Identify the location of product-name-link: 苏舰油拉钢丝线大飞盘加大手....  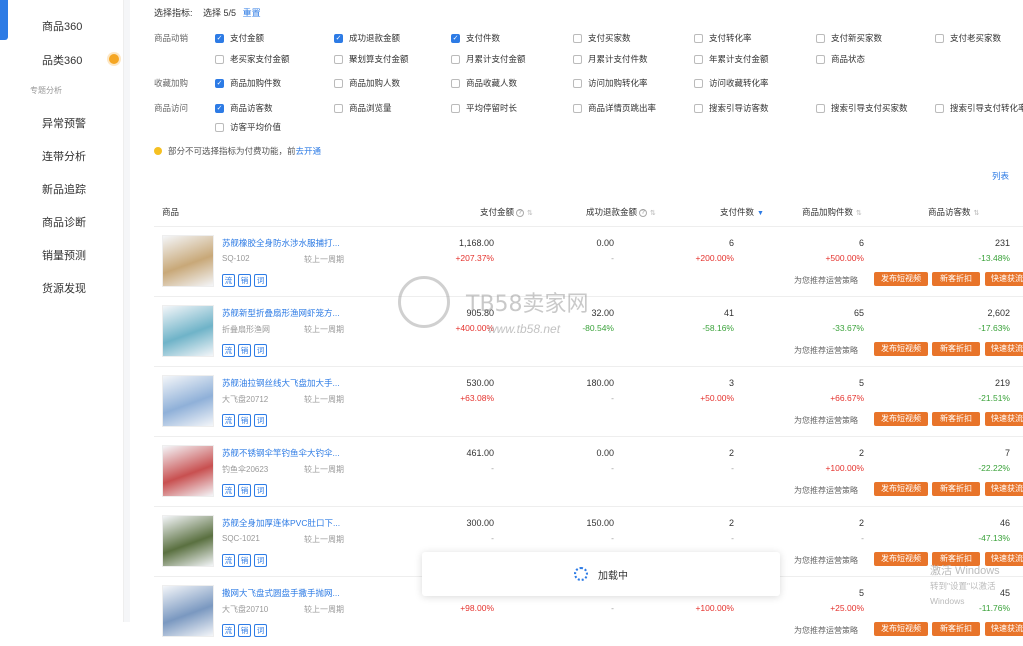
(287, 383).